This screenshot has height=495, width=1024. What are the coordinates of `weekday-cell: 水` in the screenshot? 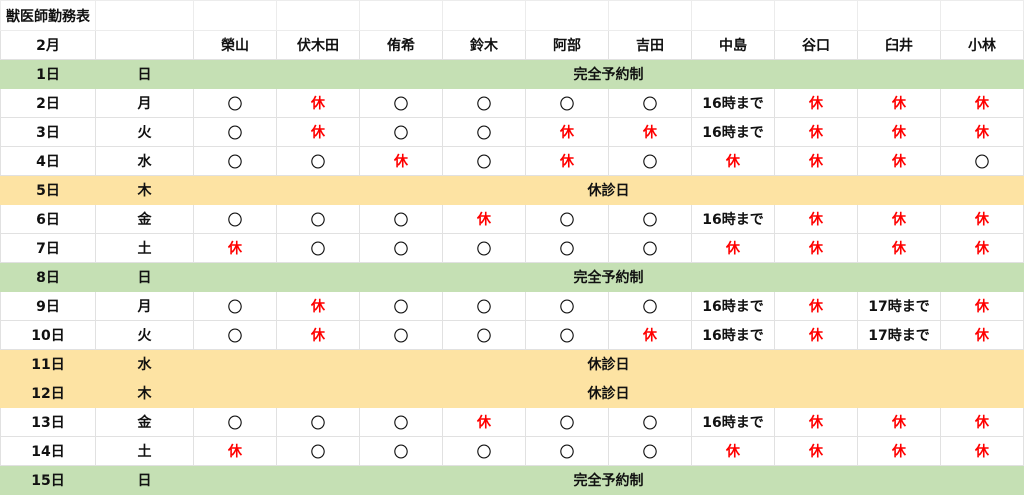 It's located at (144, 364).